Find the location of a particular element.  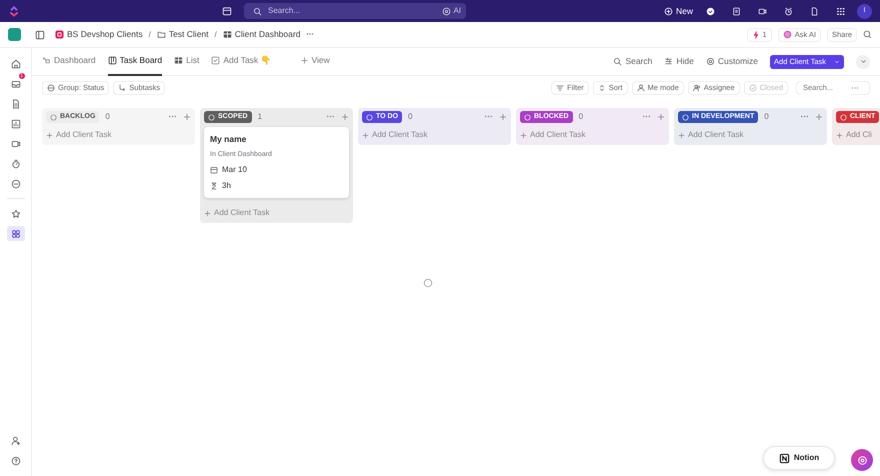

check-icon is located at coordinates (710, 11).